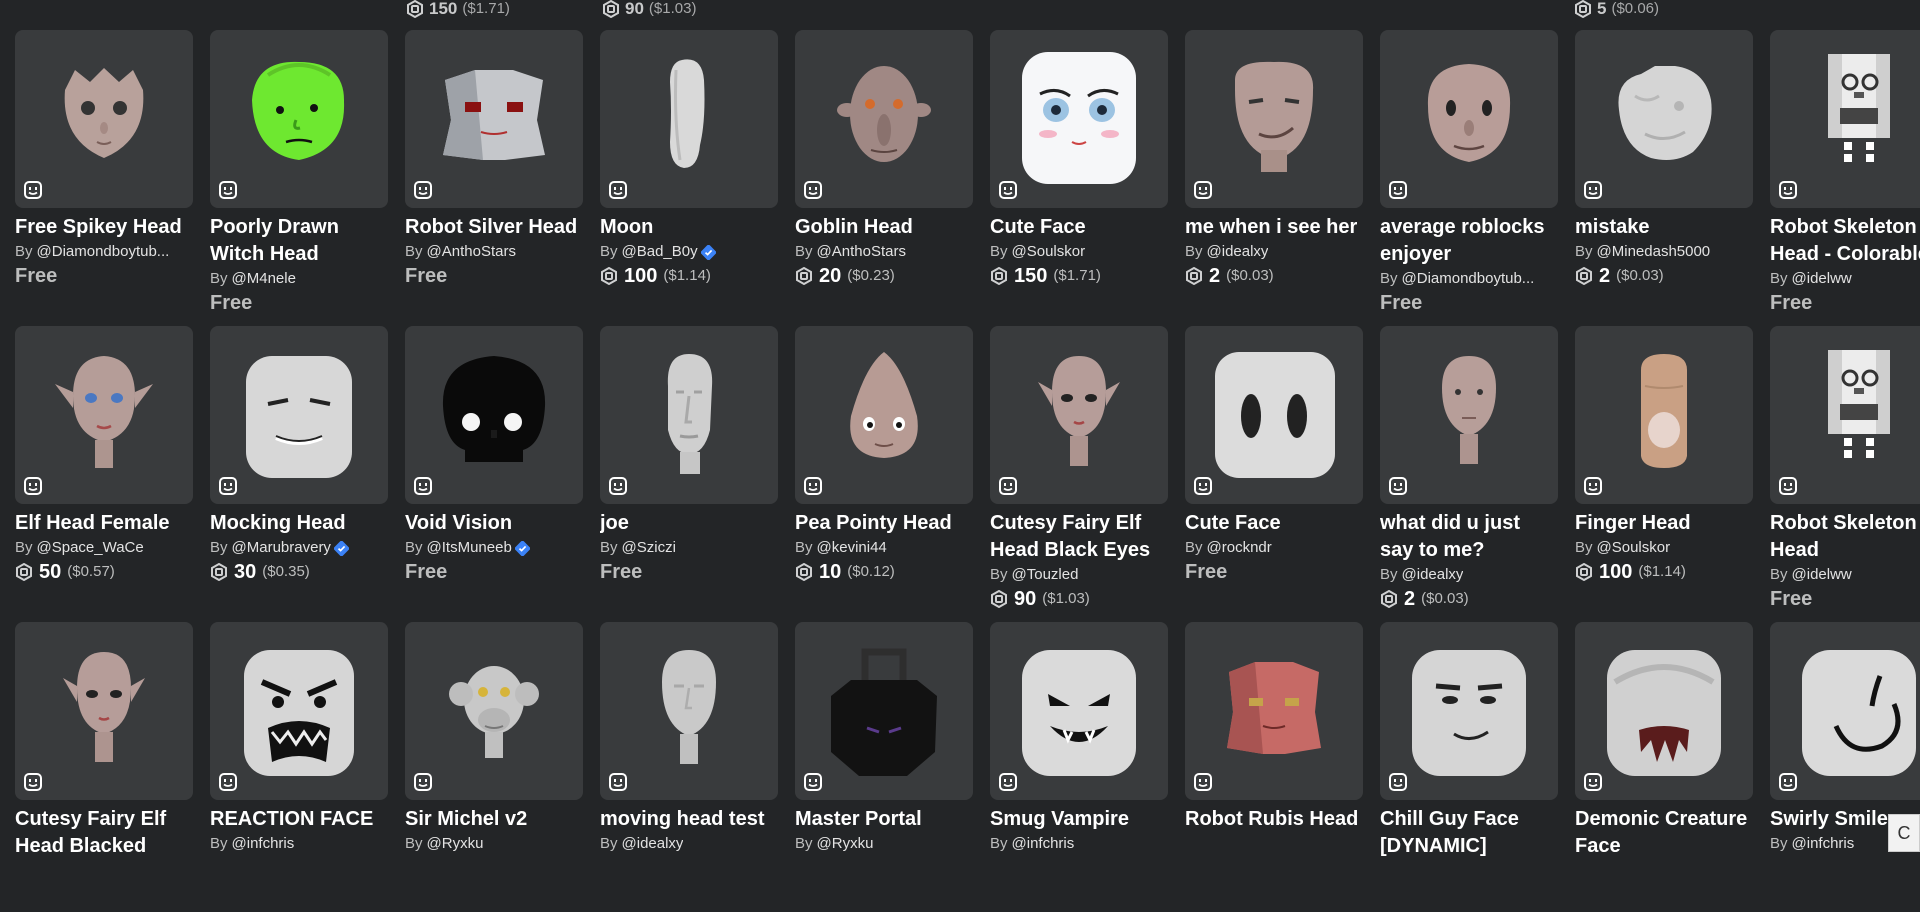 Image resolution: width=1920 pixels, height=912 pixels. Describe the element at coordinates (281, 548) in the screenshot. I see `creator-link: @Marubravery` at that location.